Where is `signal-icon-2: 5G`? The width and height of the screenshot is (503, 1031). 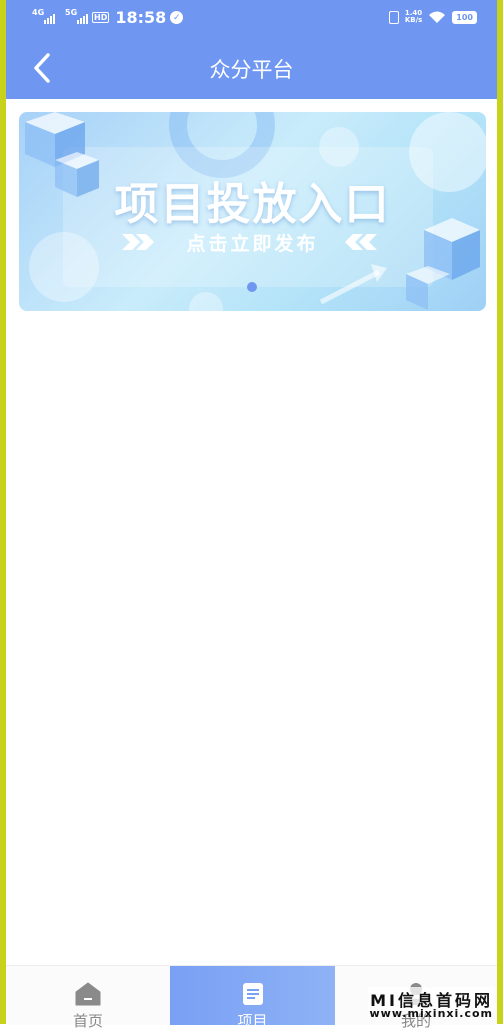
signal-icon-2: 5G is located at coordinates (76, 16).